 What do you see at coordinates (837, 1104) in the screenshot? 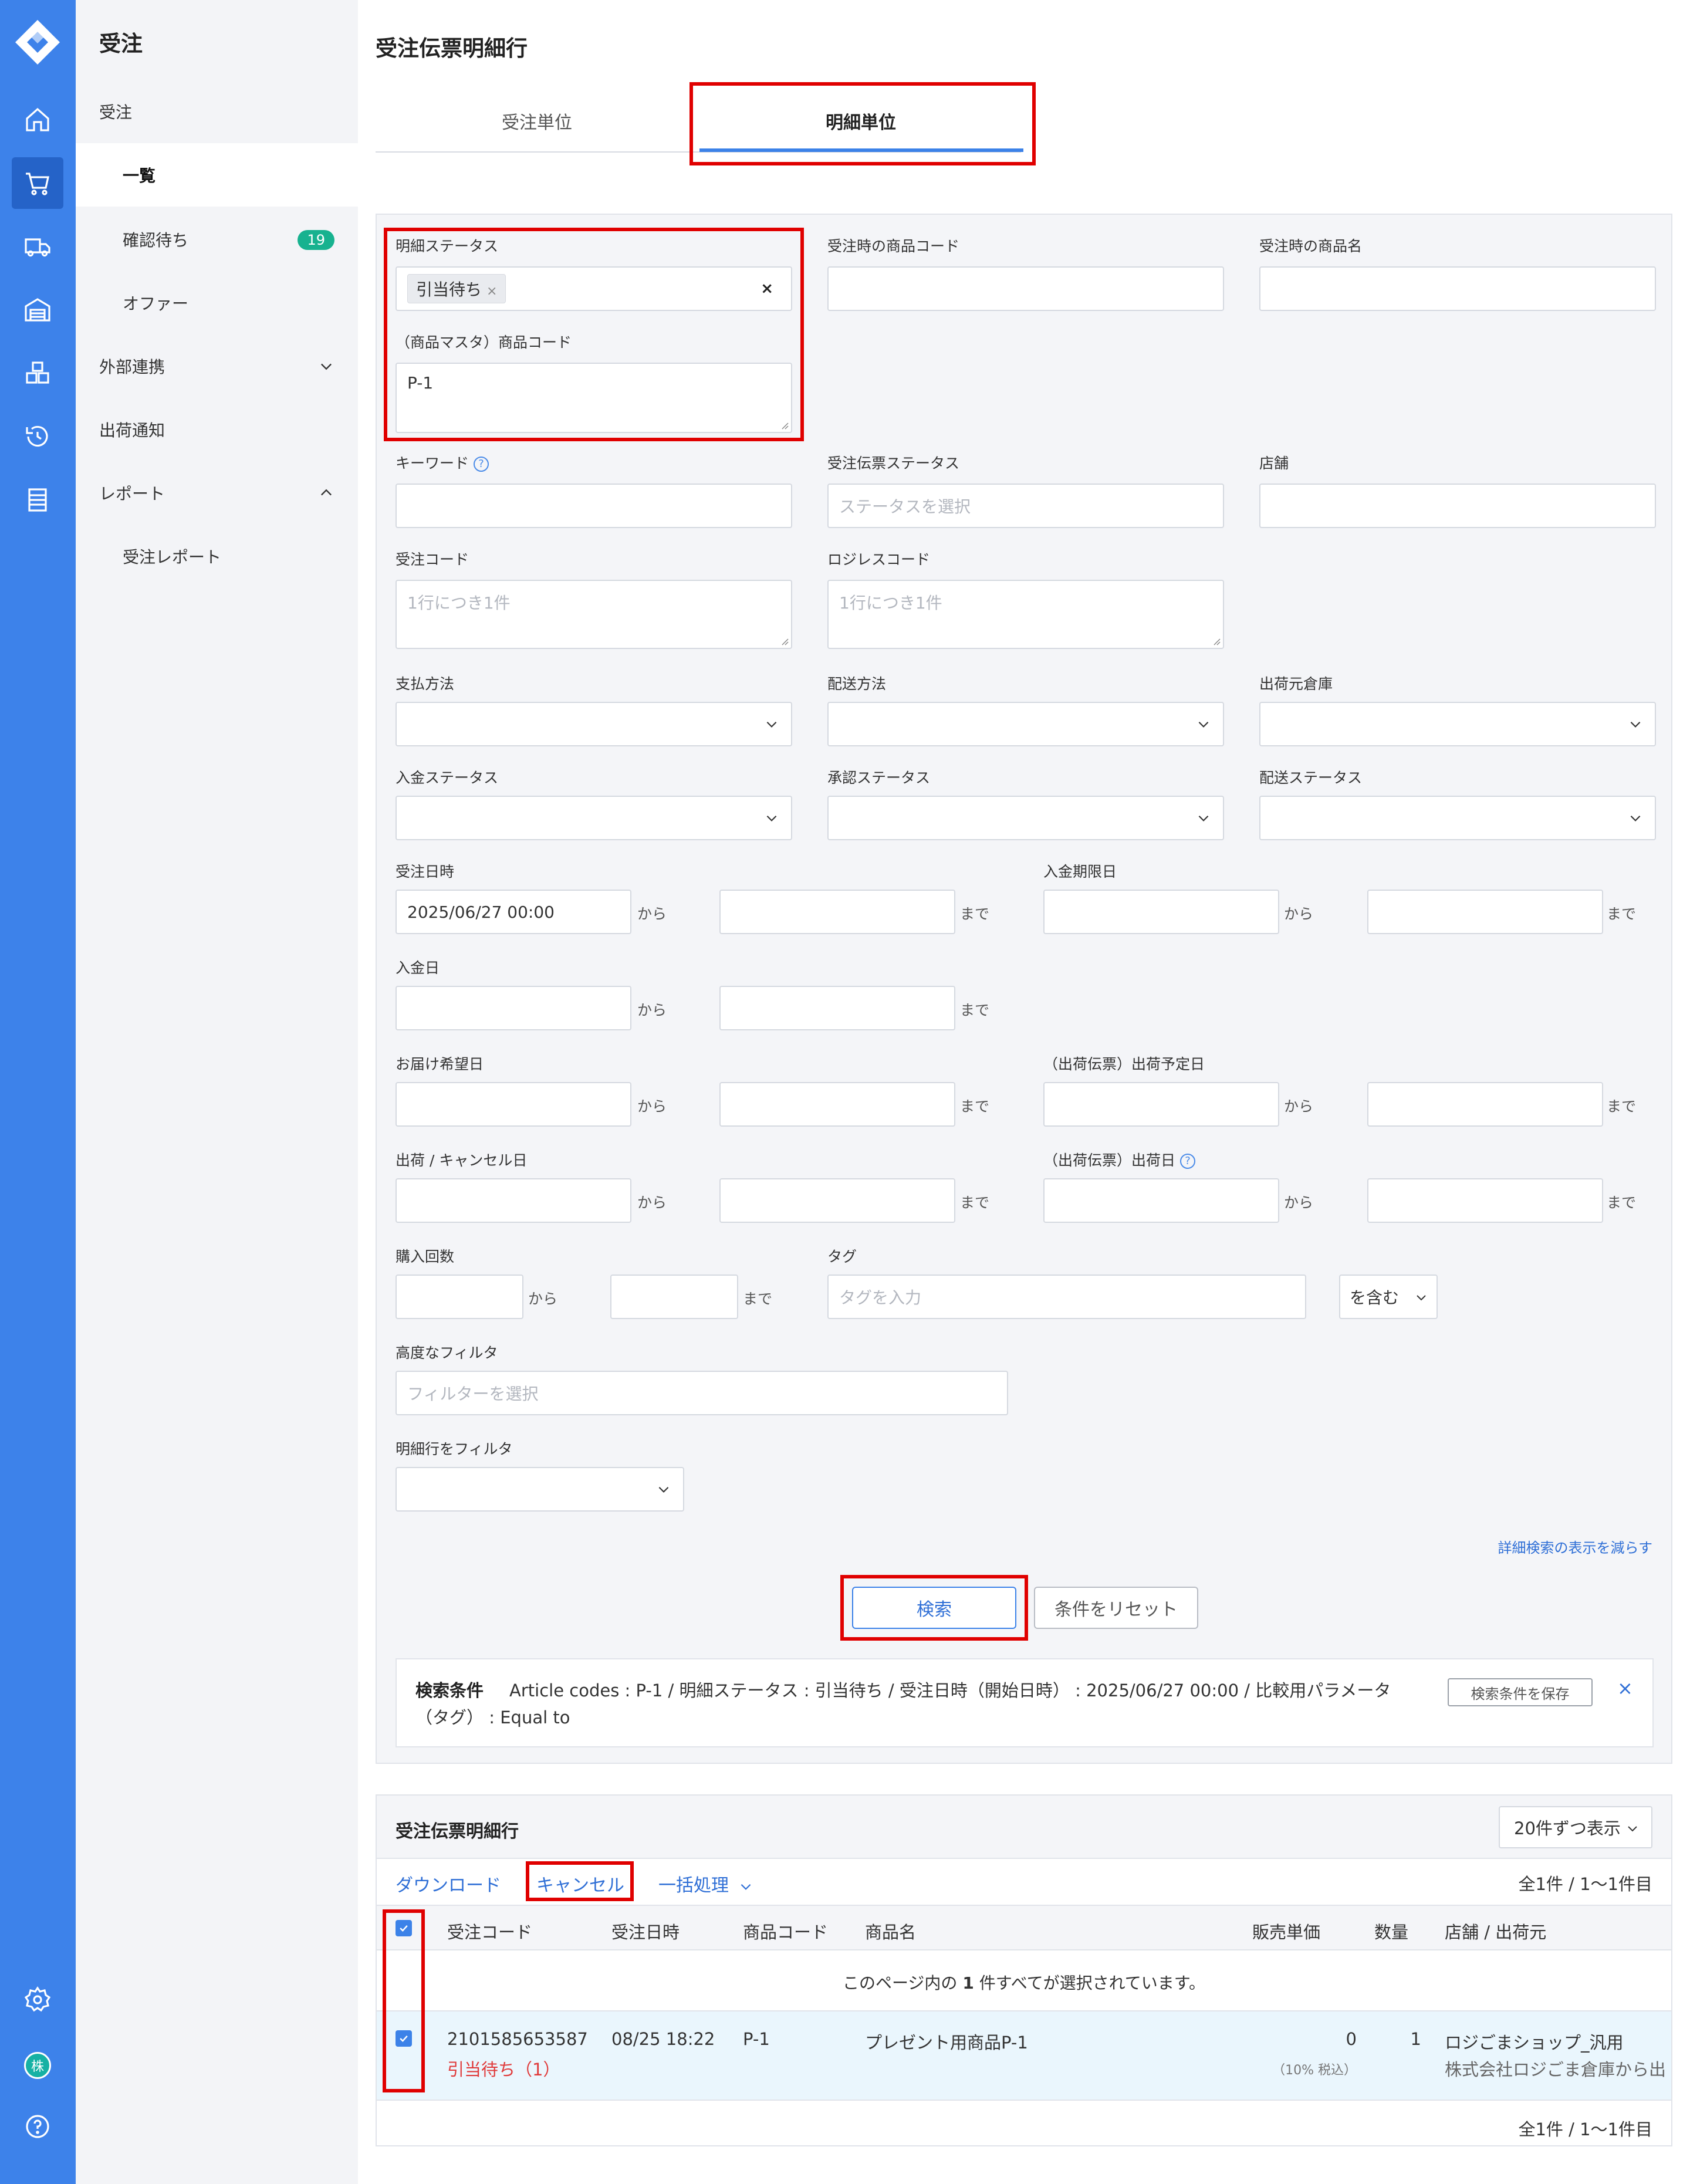
I see `desired-delivery-to-input` at bounding box center [837, 1104].